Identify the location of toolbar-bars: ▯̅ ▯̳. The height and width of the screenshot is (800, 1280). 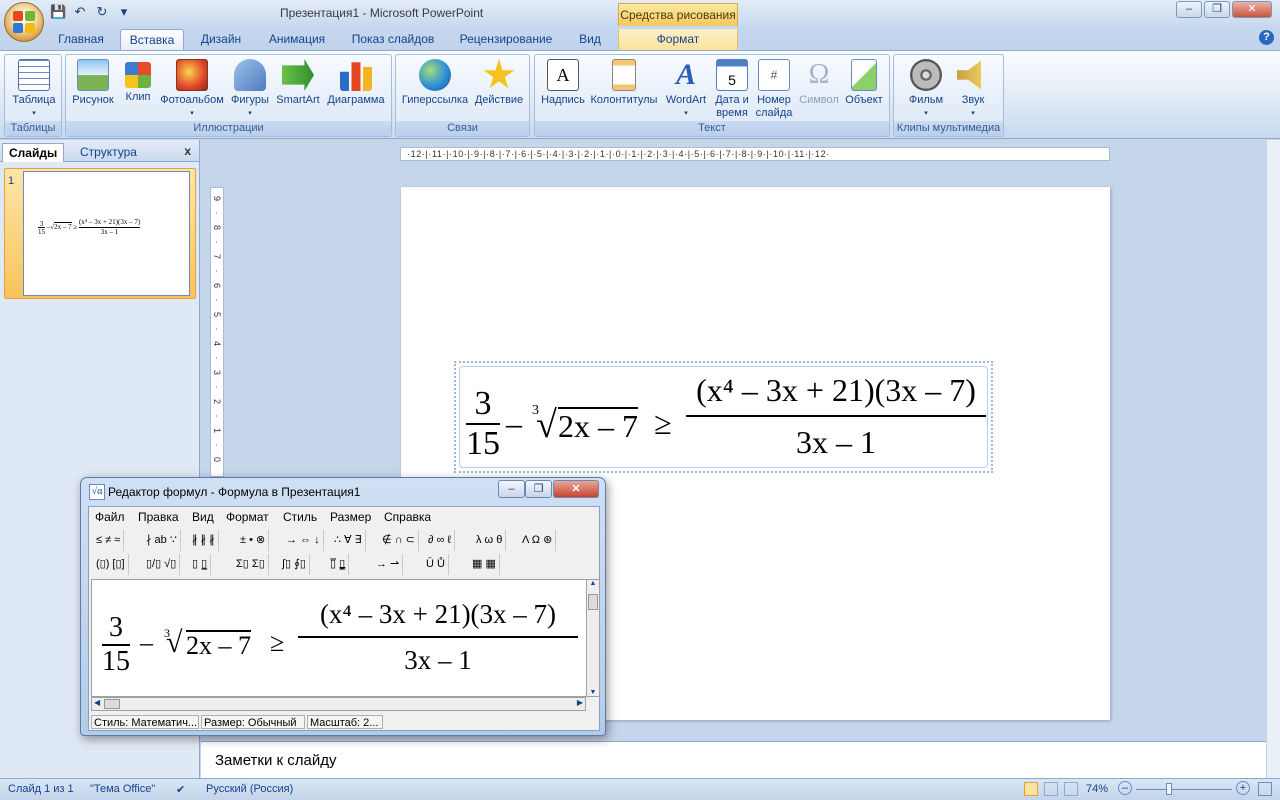
(338, 564).